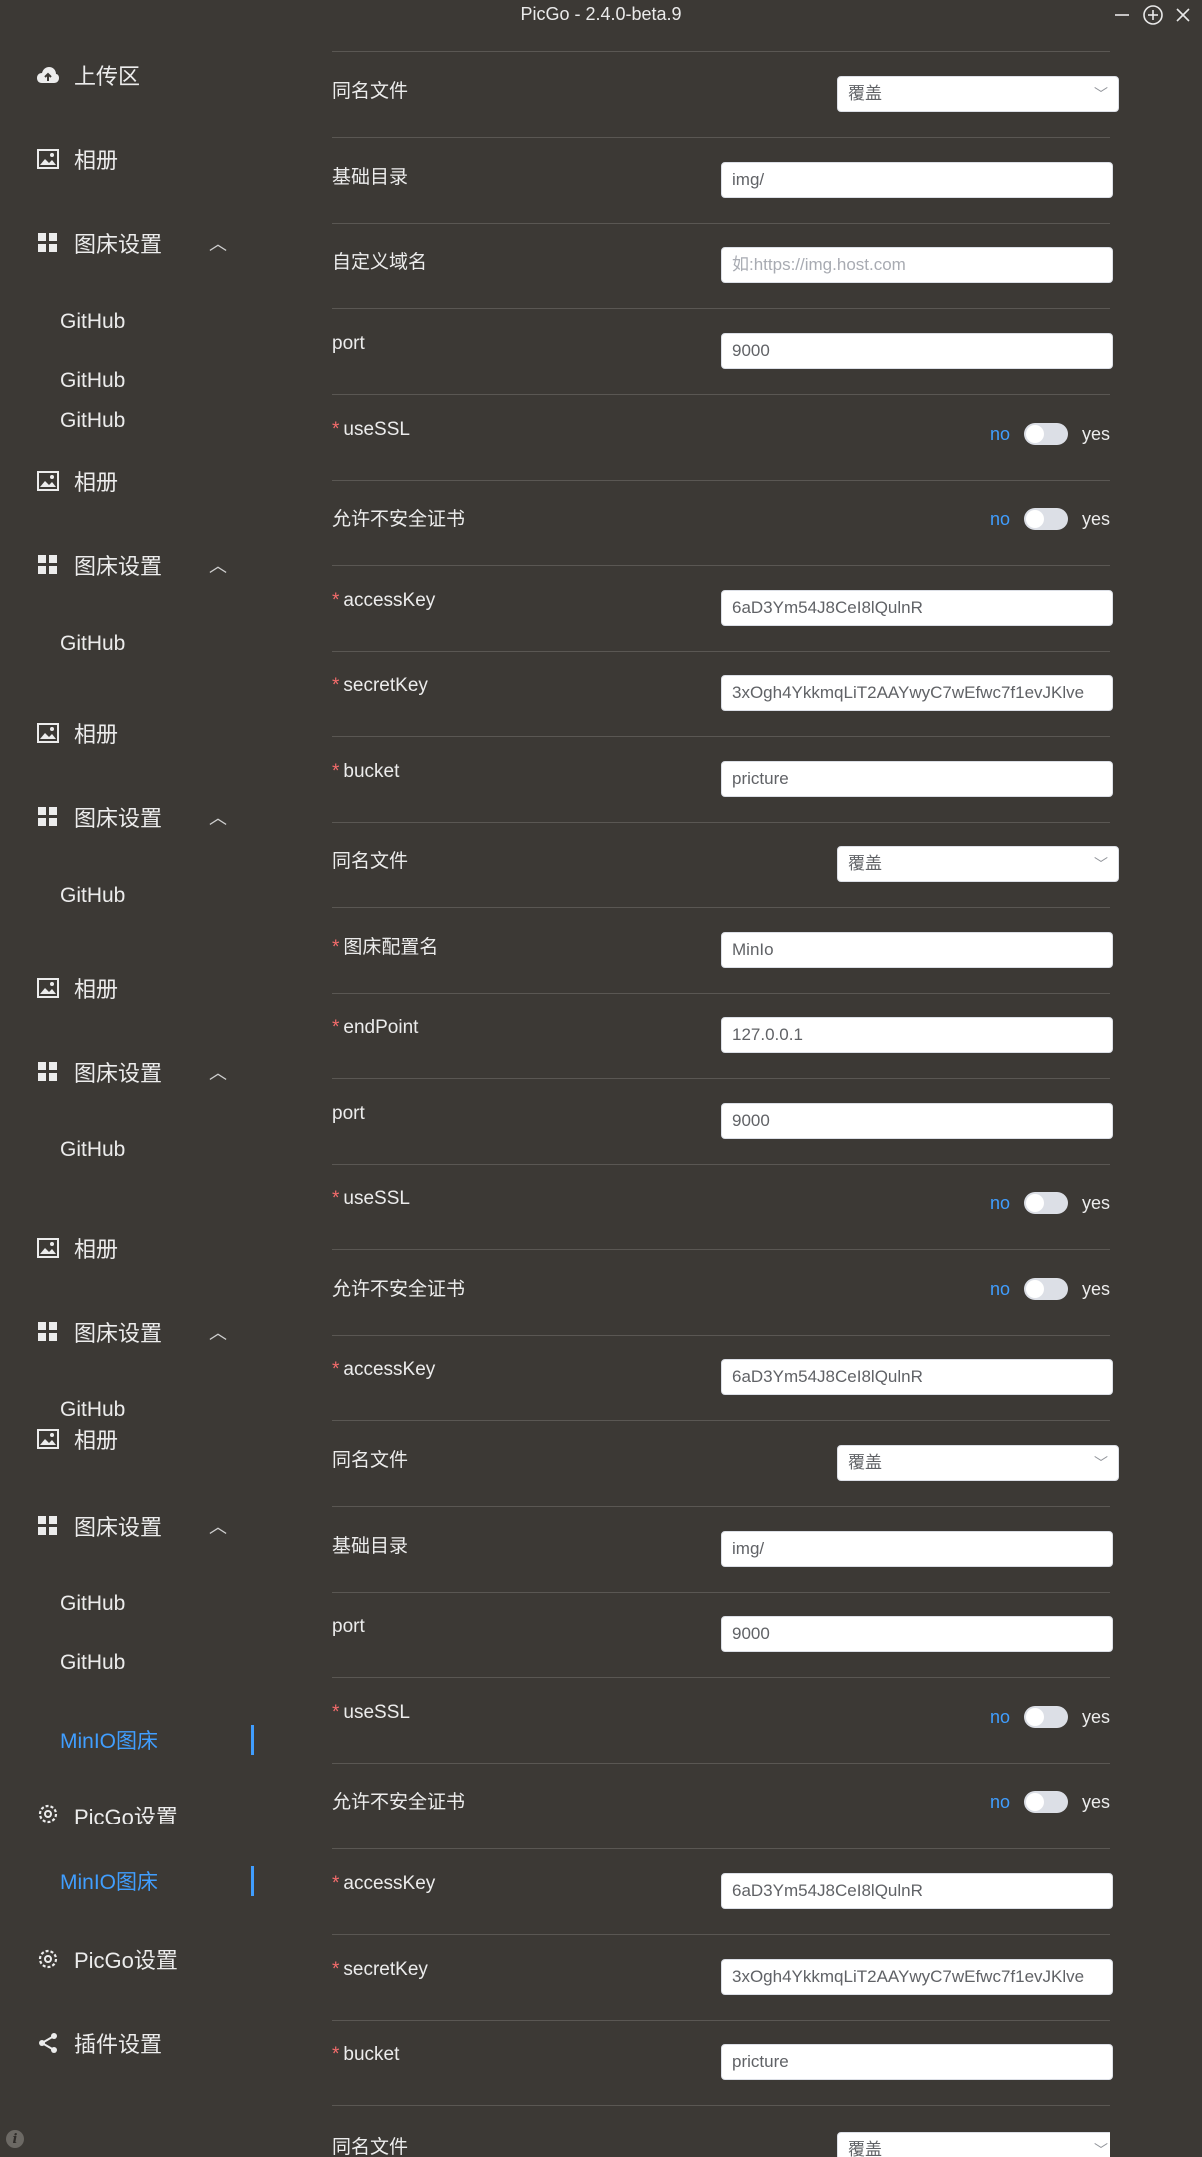  Describe the element at coordinates (601, 16) in the screenshot. I see `title-bar: PicGo - 2.4.0-beta.9` at that location.